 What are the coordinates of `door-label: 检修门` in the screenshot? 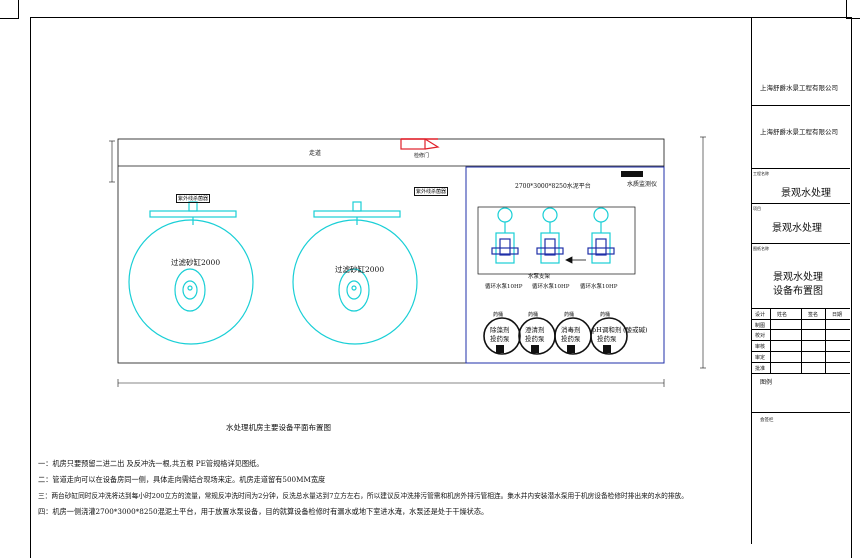 It's located at (422, 156).